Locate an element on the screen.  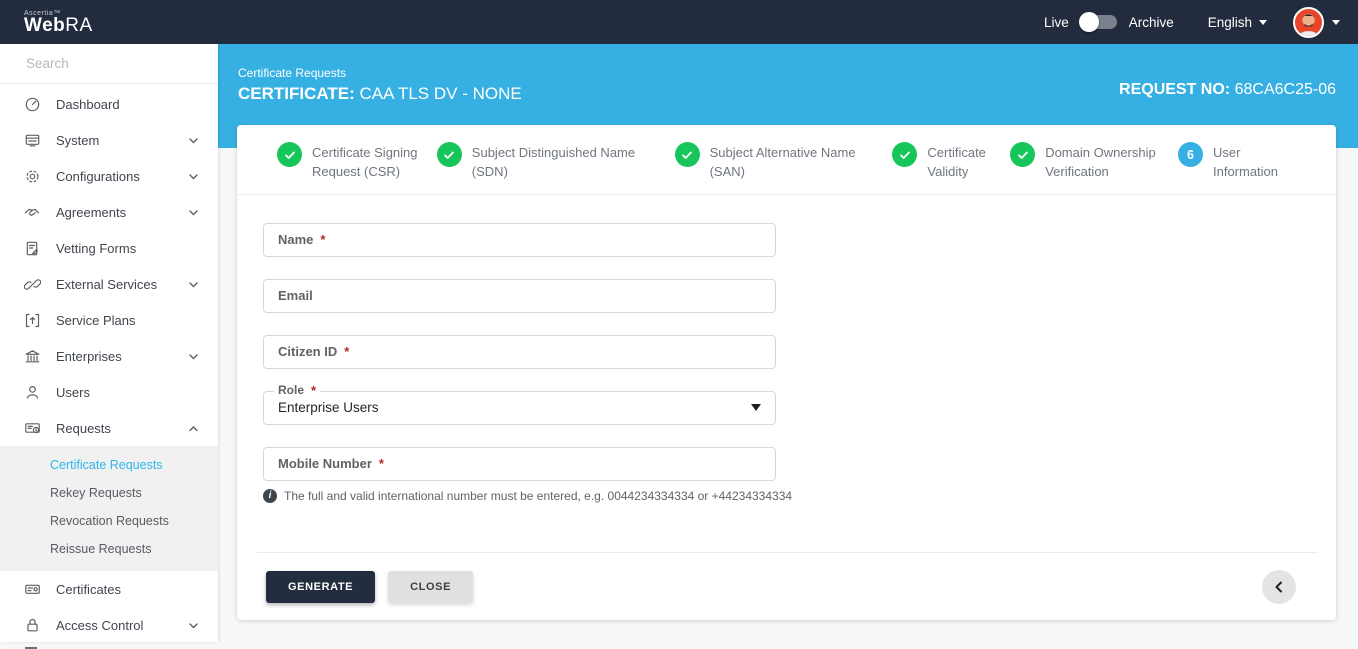
sidebar-item-access-control: Access Control is located at coordinates (109, 625).